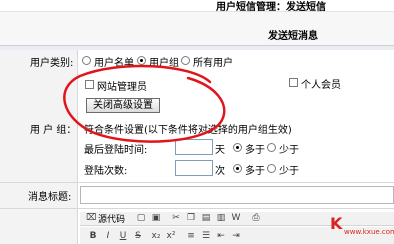 This screenshot has height=244, width=394. I want to click on top-strip, so click(197, 6).